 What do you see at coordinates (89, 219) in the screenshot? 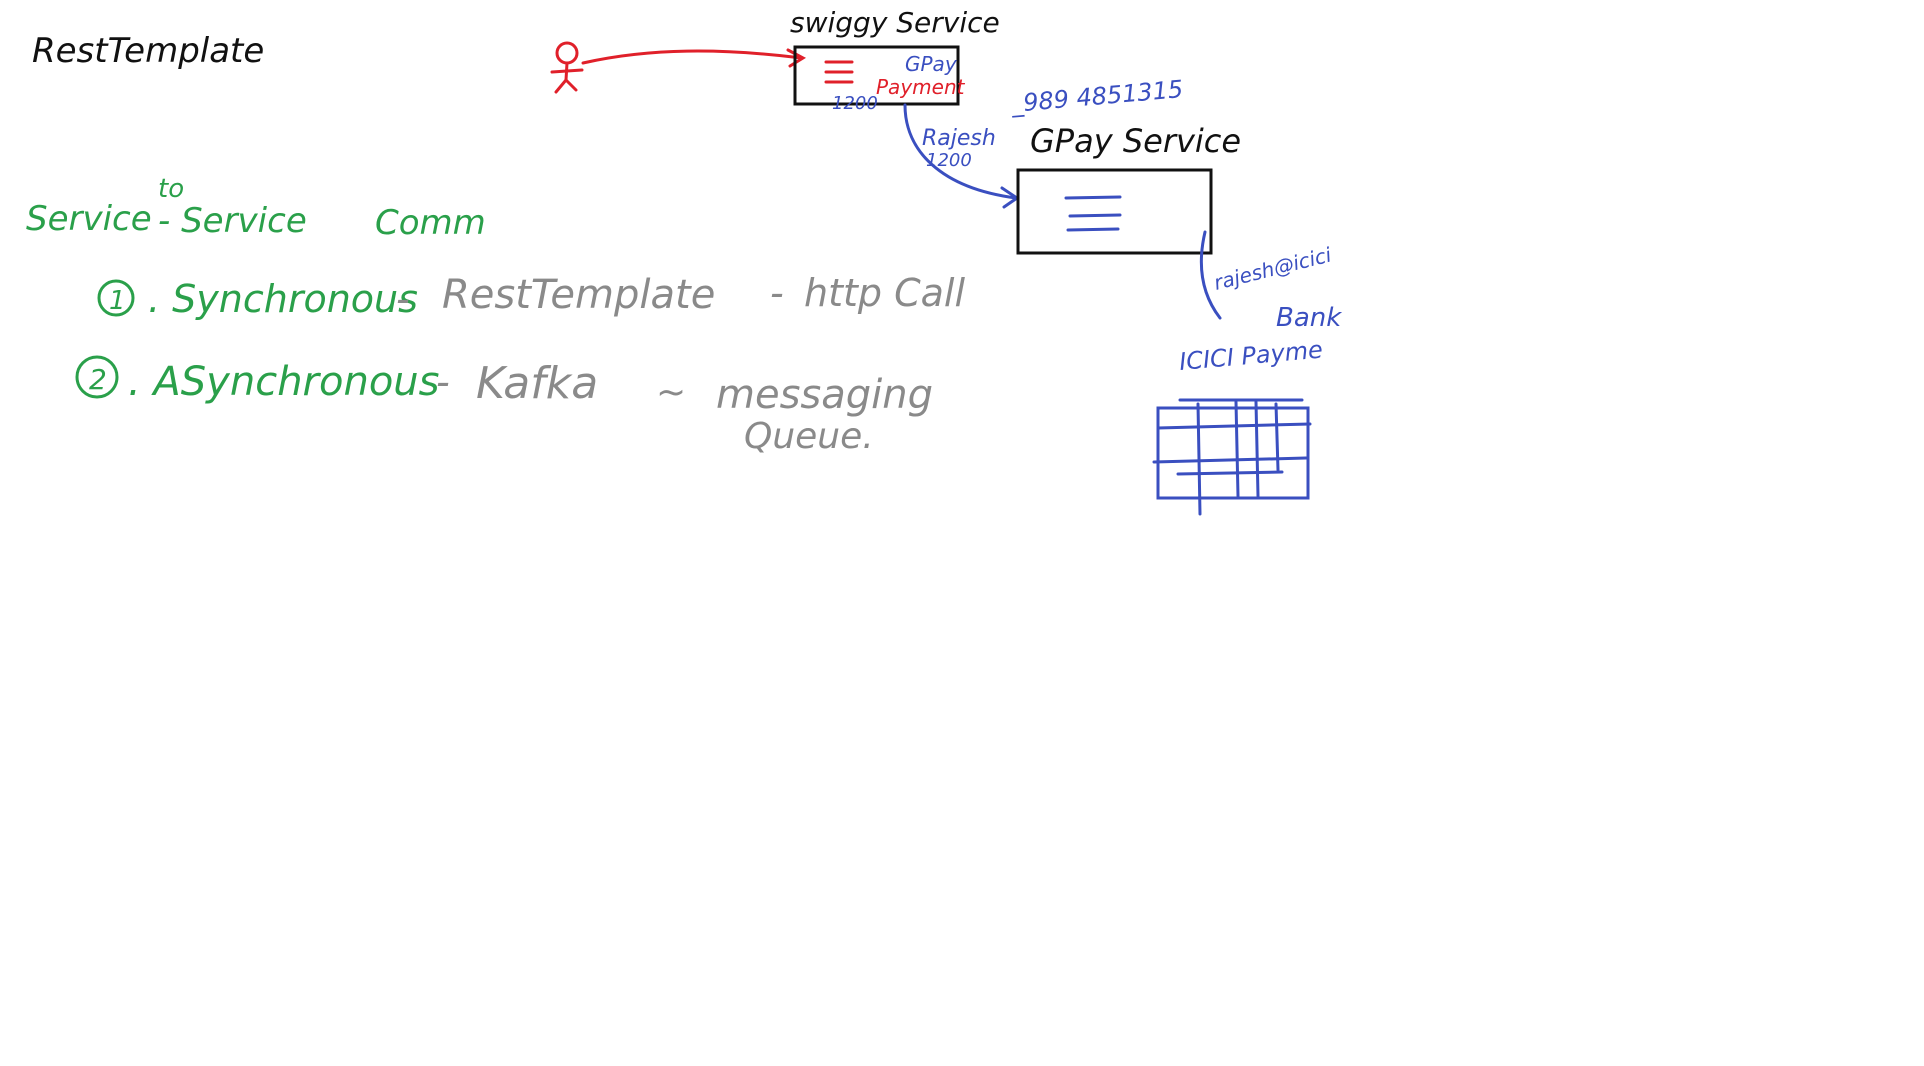
I see `service-comm-part1: Service` at bounding box center [89, 219].